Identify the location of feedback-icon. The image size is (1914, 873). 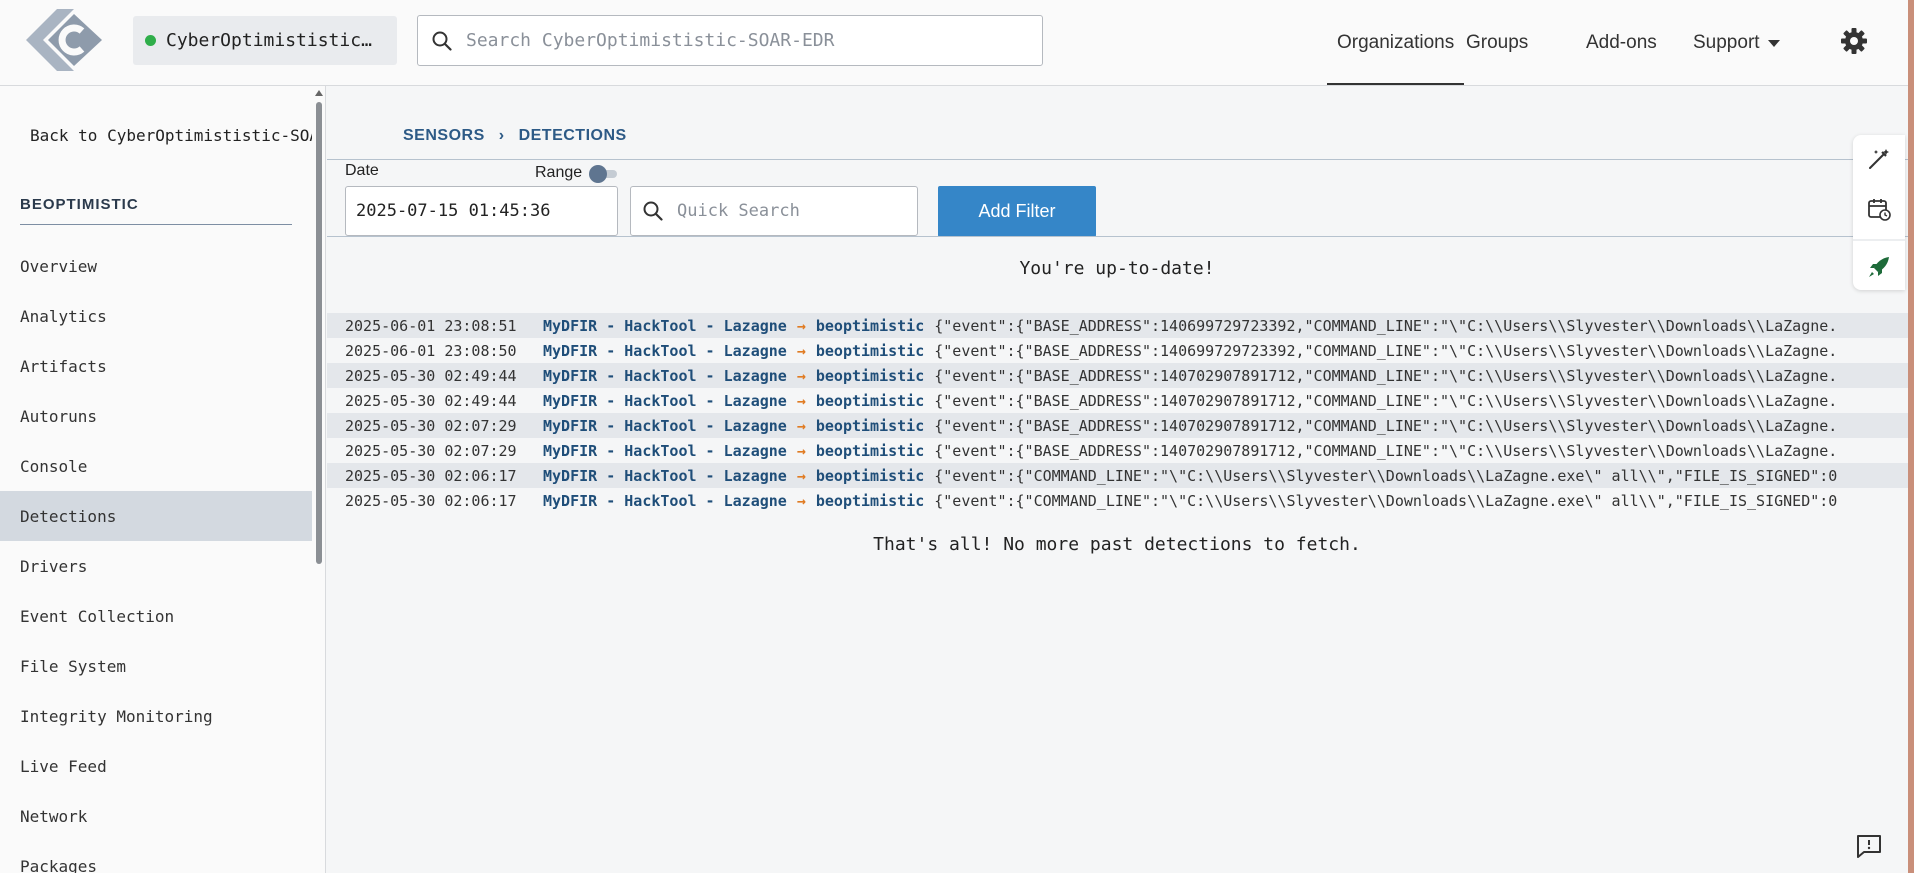
(1869, 846).